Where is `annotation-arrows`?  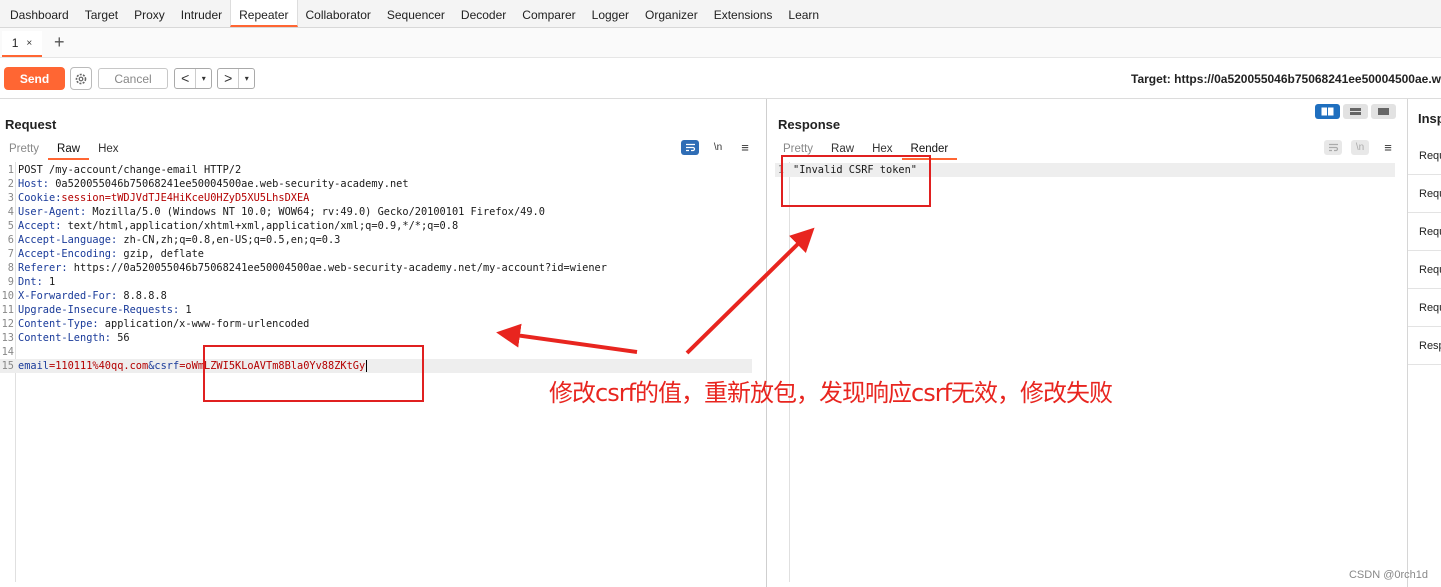
annotation-arrows is located at coordinates (655, 291).